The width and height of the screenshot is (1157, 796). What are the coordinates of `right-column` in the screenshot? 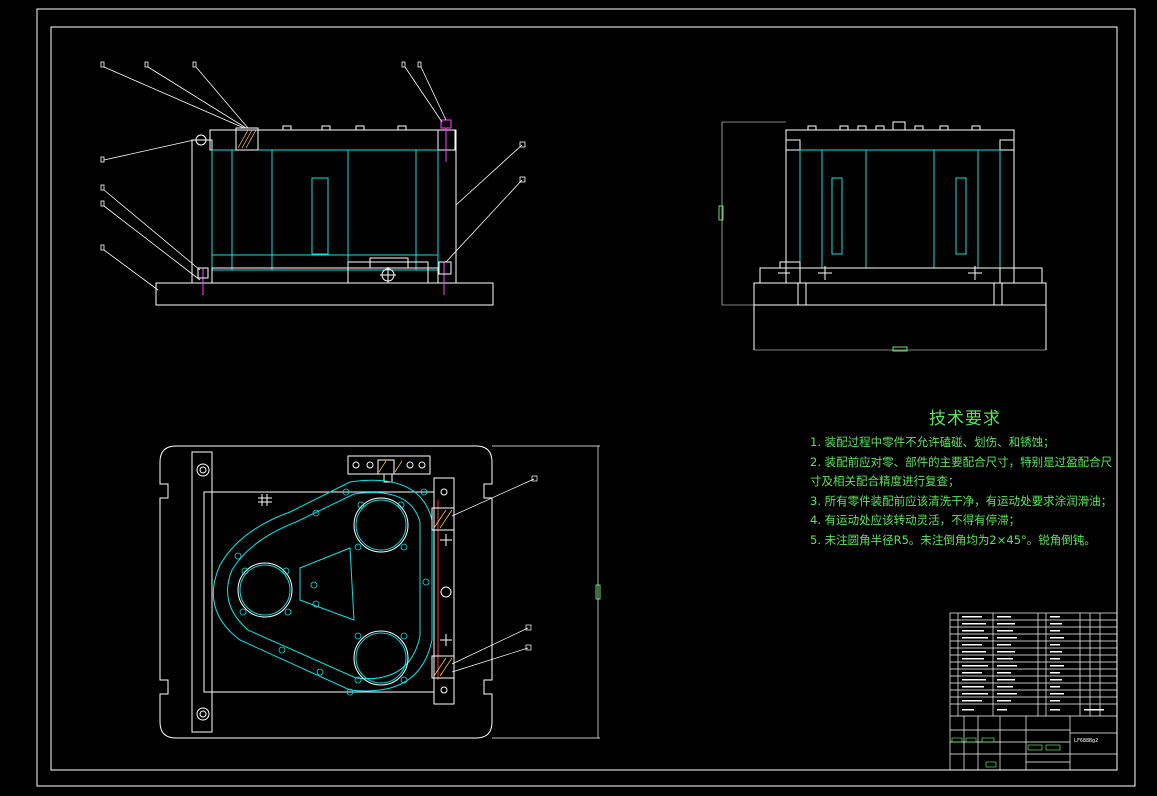 It's located at (447, 206).